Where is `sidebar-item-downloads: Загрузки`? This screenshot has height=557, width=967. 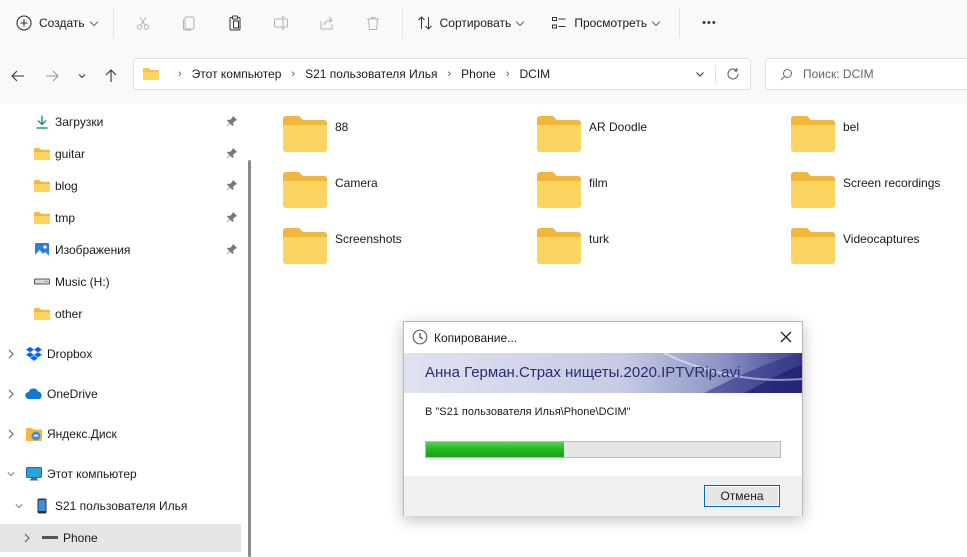
sidebar-item-downloads: Загрузки is located at coordinates (120, 122).